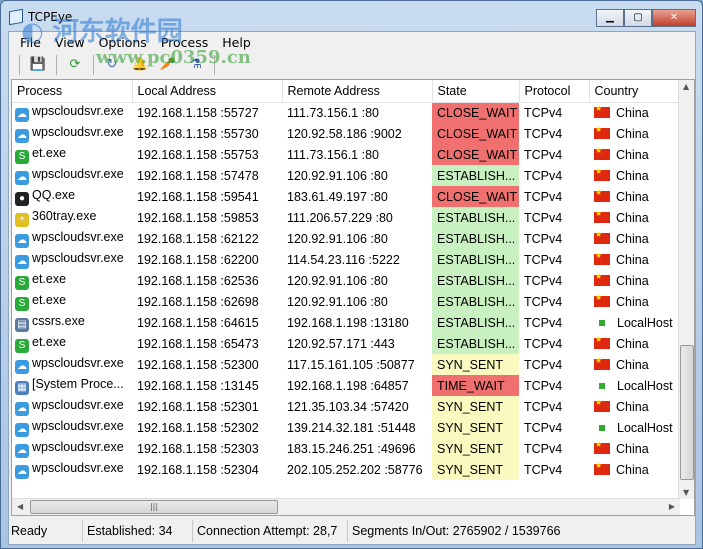  I want to click on cell-local-address: 192.168.1.158 :52300, so click(198, 364).